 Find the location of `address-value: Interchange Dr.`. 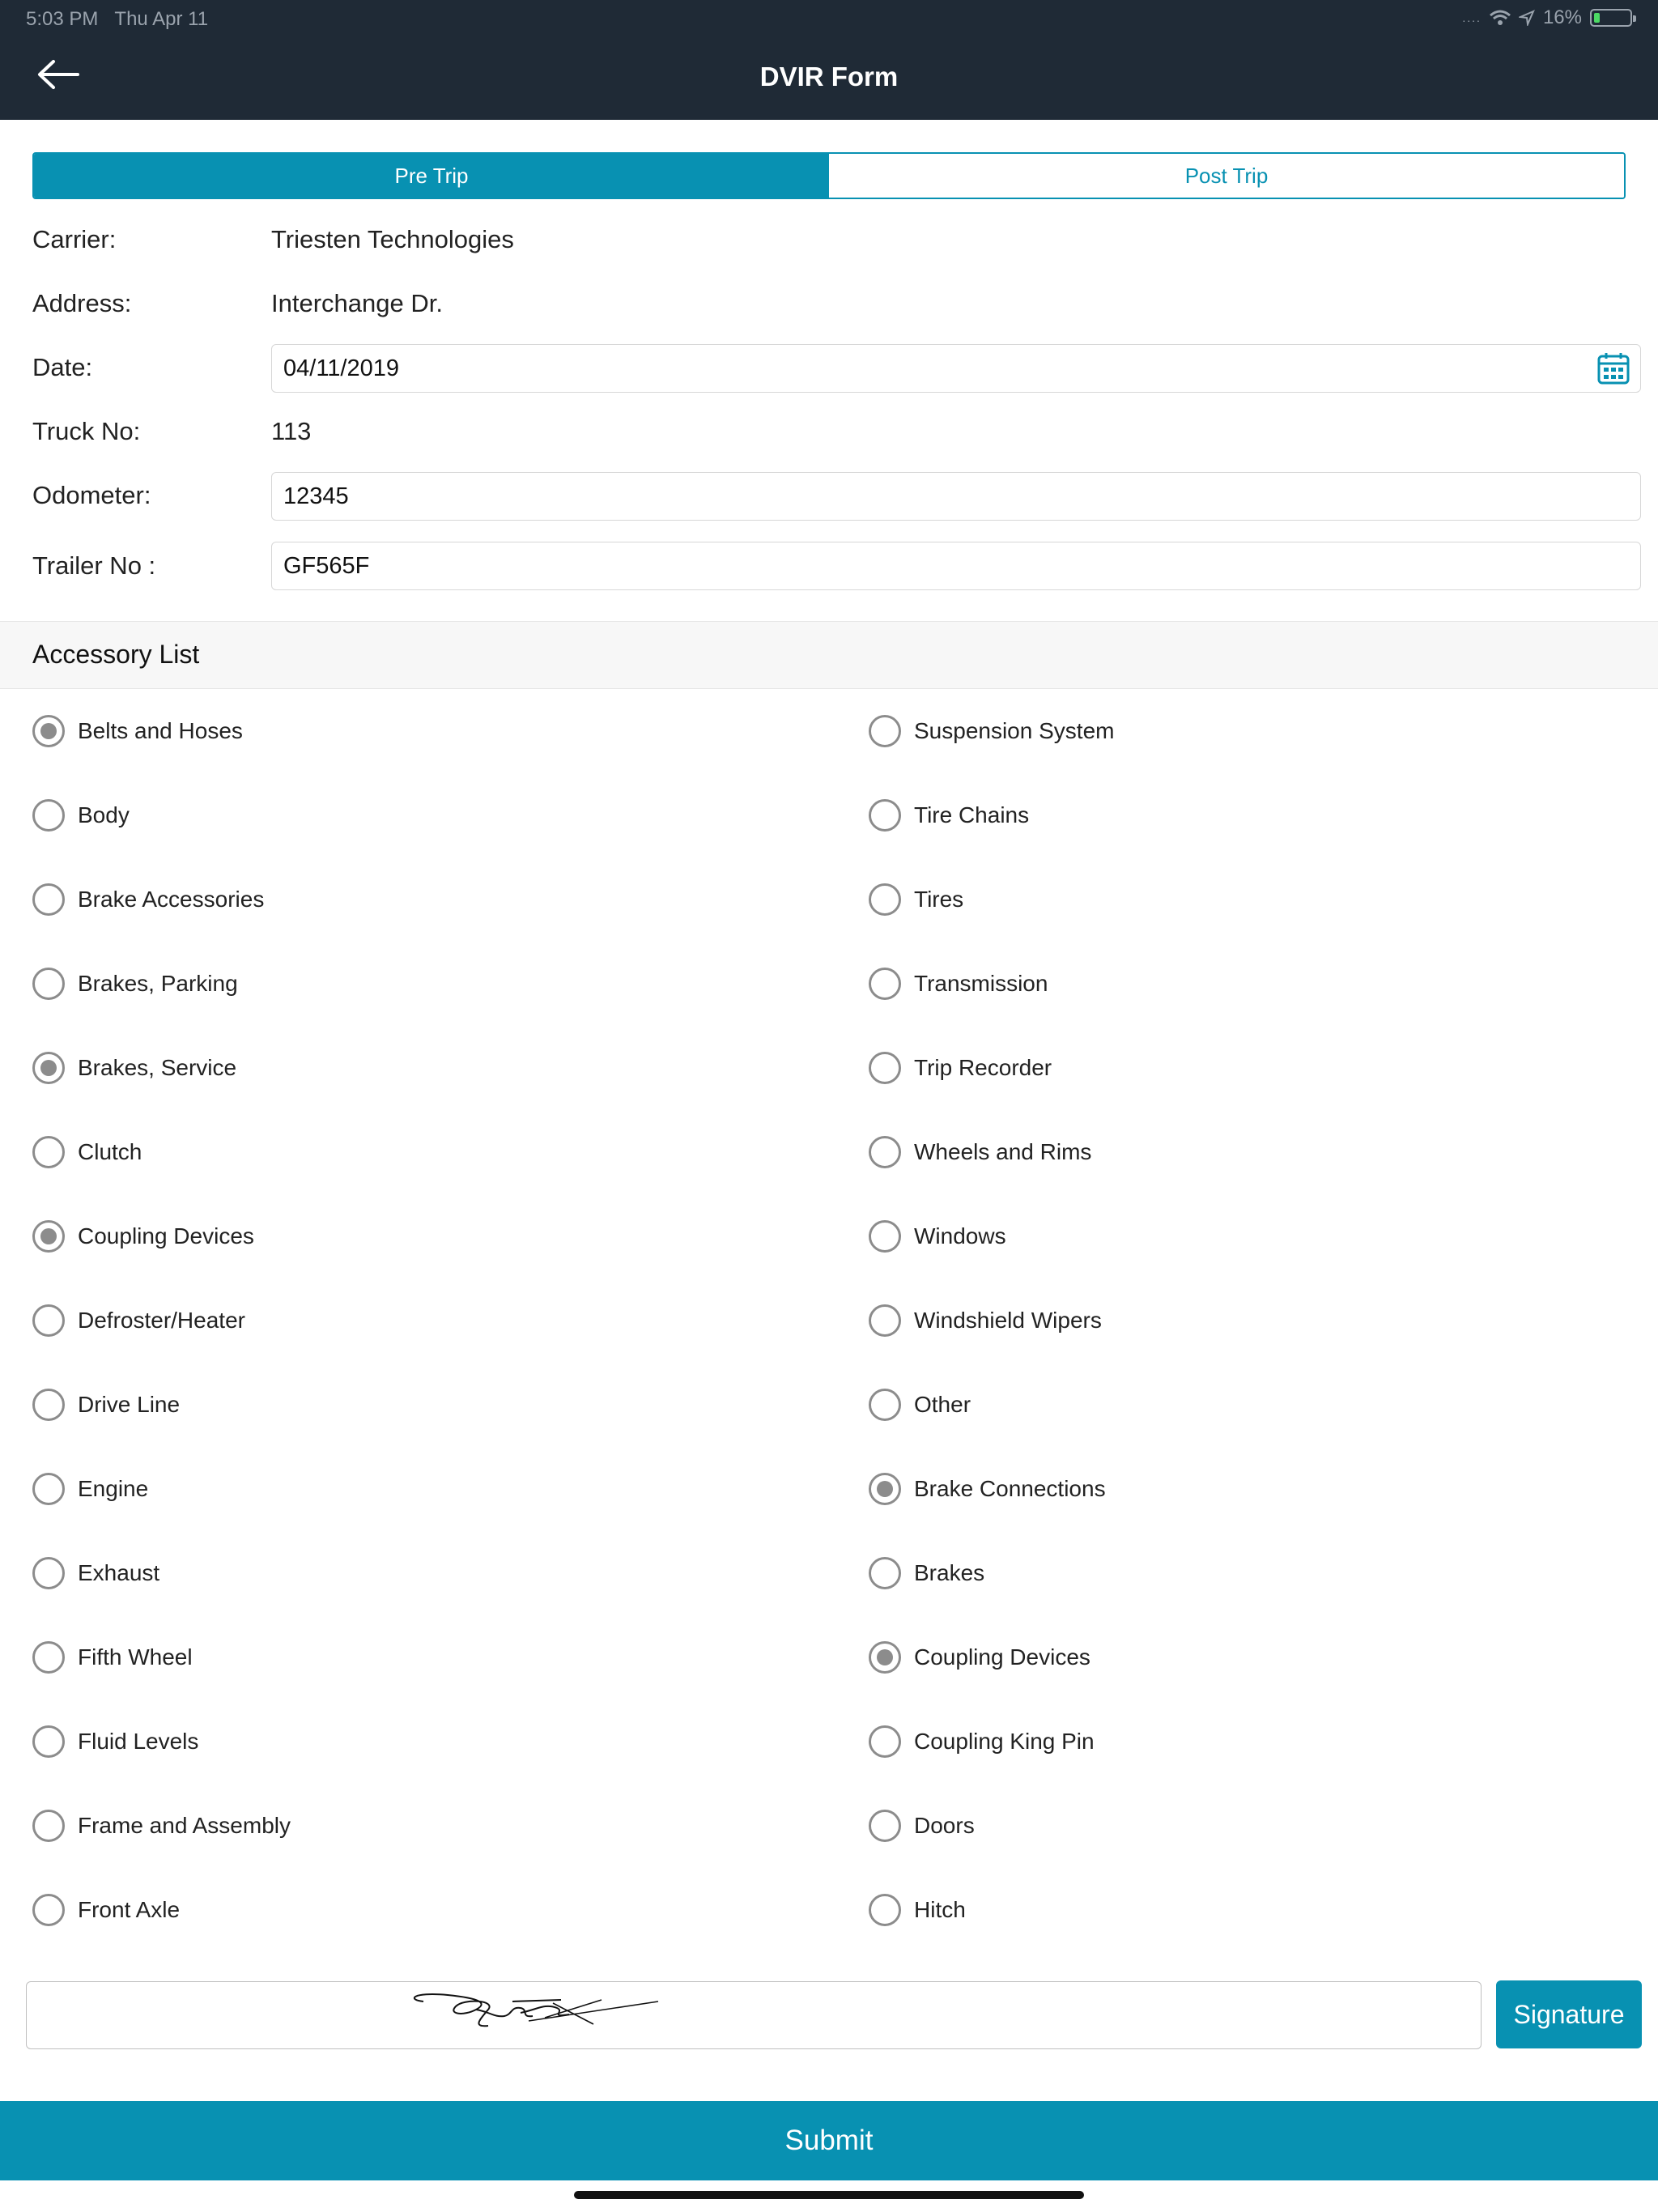

address-value: Interchange Dr. is located at coordinates (357, 303).